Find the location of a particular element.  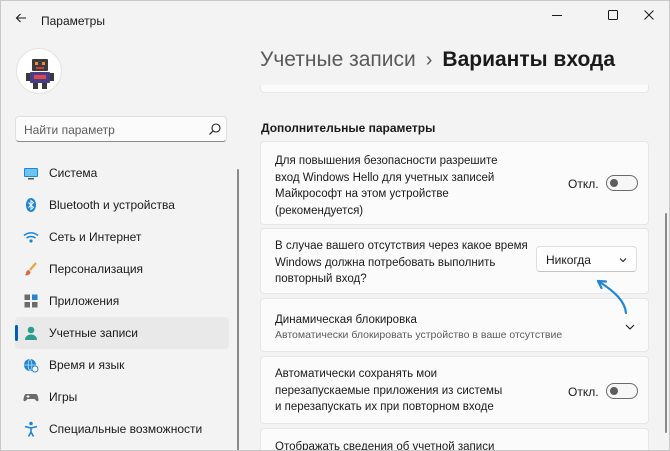

sidebar-item-label: Учетные записи is located at coordinates (93, 333).